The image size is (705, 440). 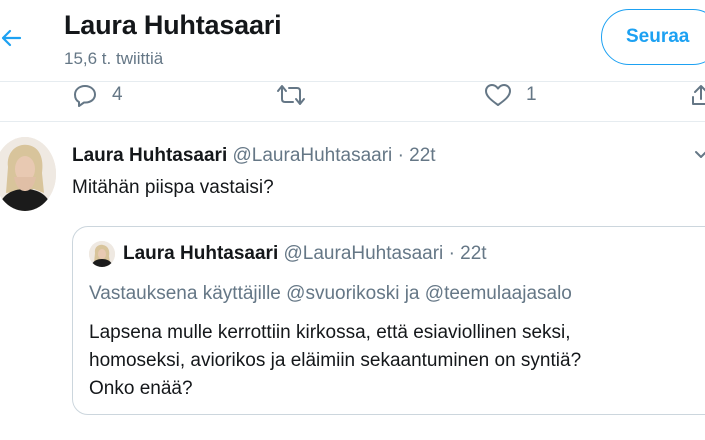 What do you see at coordinates (149, 155) in the screenshot?
I see `author-name: Laura Huhtasaari` at bounding box center [149, 155].